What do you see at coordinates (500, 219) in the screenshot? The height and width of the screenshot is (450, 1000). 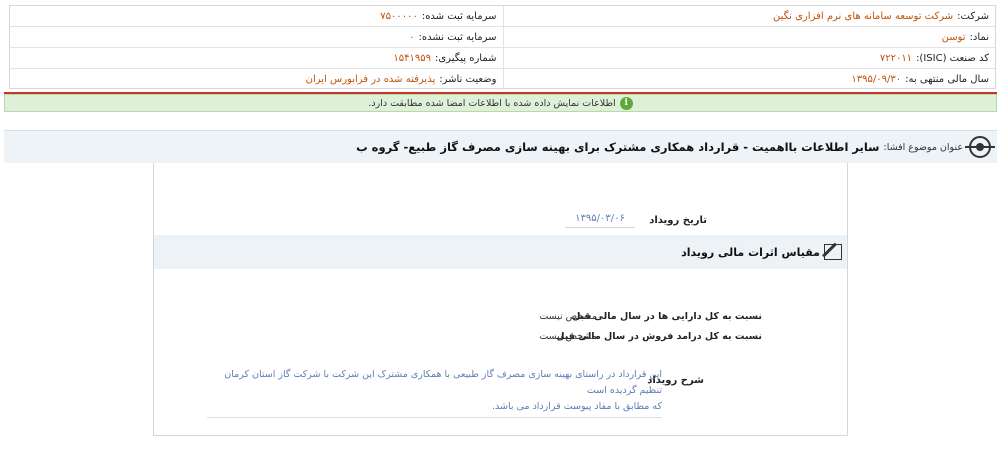 I see `event-date-row: تاریخ رویداد ۱۳۹۵/۰۳/۰۶` at bounding box center [500, 219].